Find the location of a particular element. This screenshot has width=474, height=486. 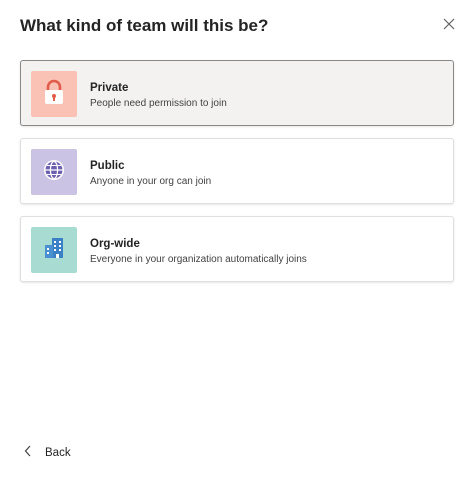

private-tile is located at coordinates (54, 94).